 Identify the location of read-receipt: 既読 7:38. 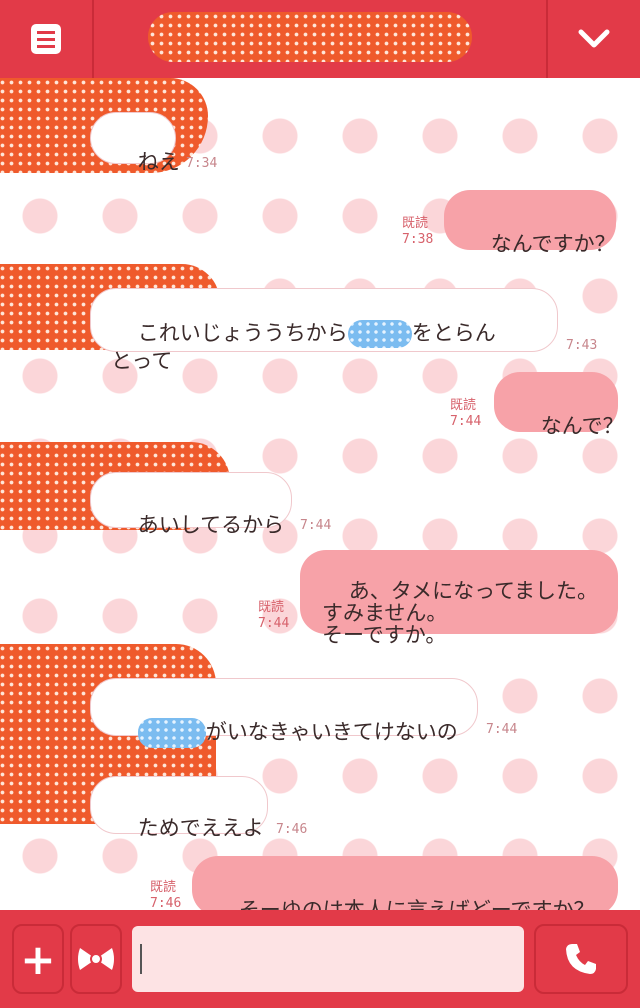
(418, 231).